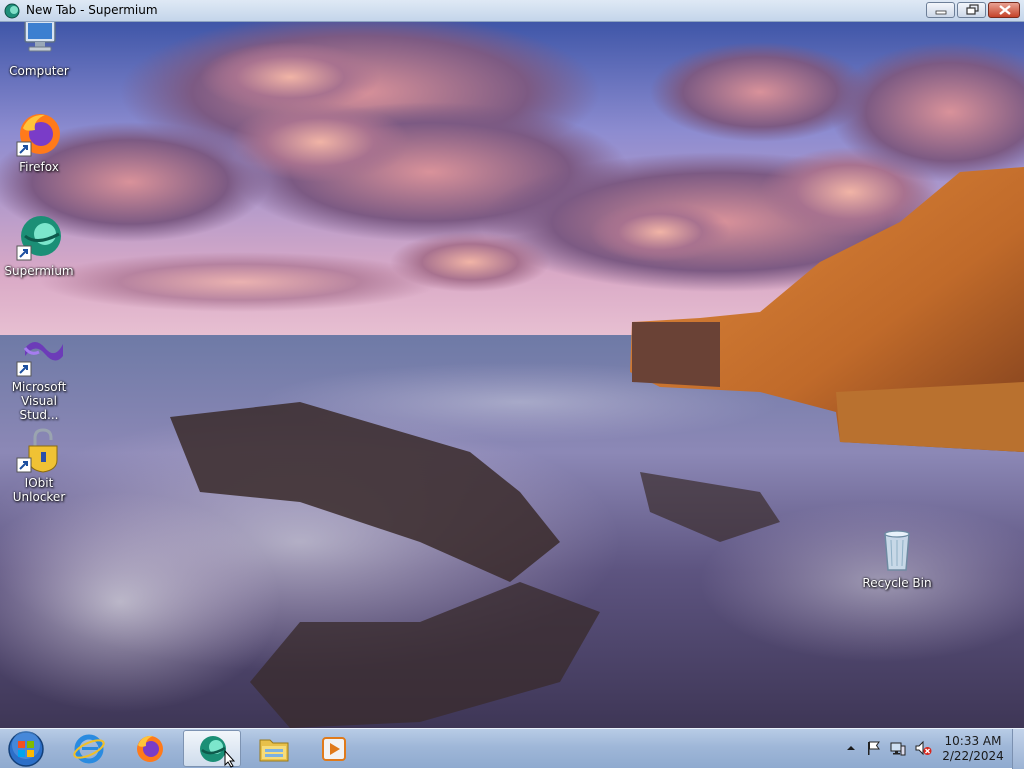 This screenshot has height=771, width=1024. I want to click on window-title: New Tab - Supermium, so click(92, 10).